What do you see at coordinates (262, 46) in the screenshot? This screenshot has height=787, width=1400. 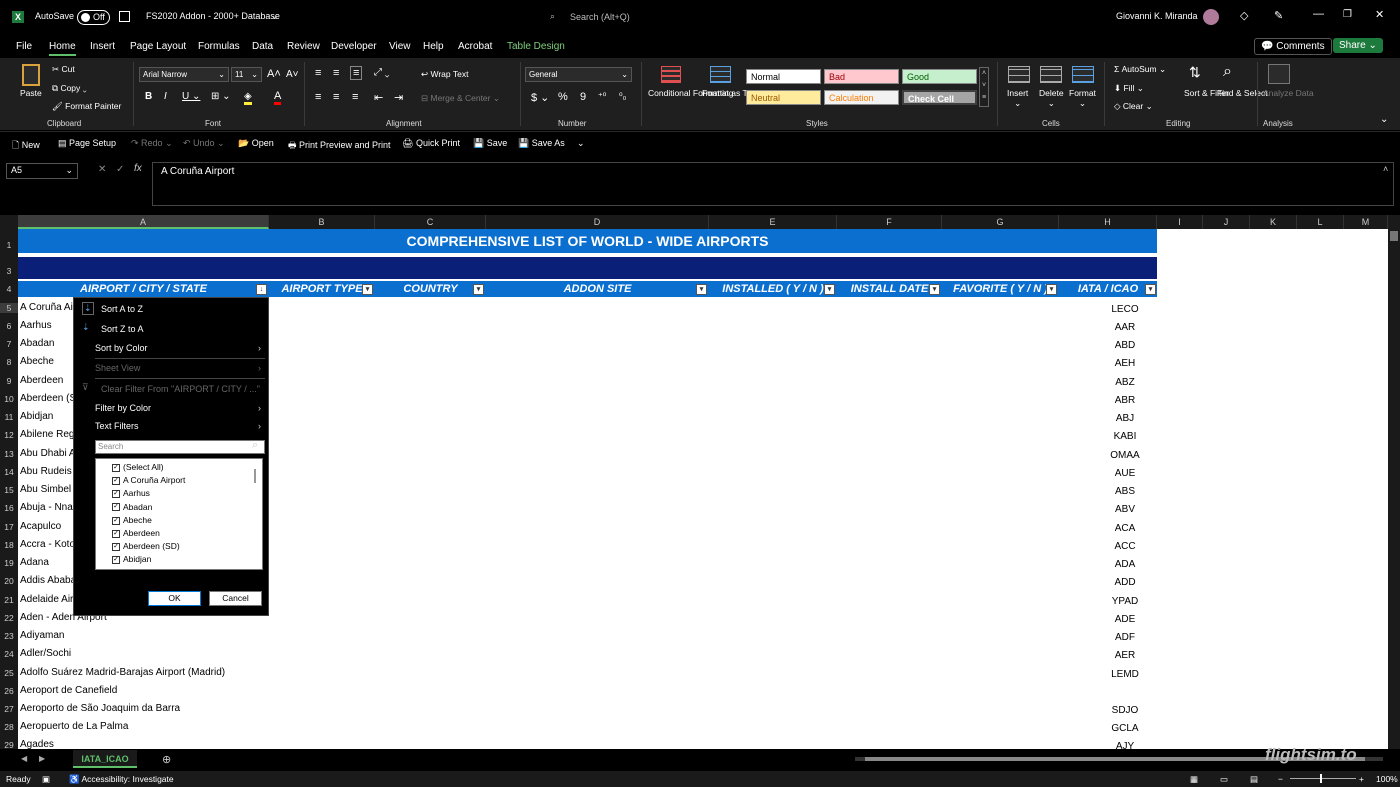 I see `tab-data: Data` at bounding box center [262, 46].